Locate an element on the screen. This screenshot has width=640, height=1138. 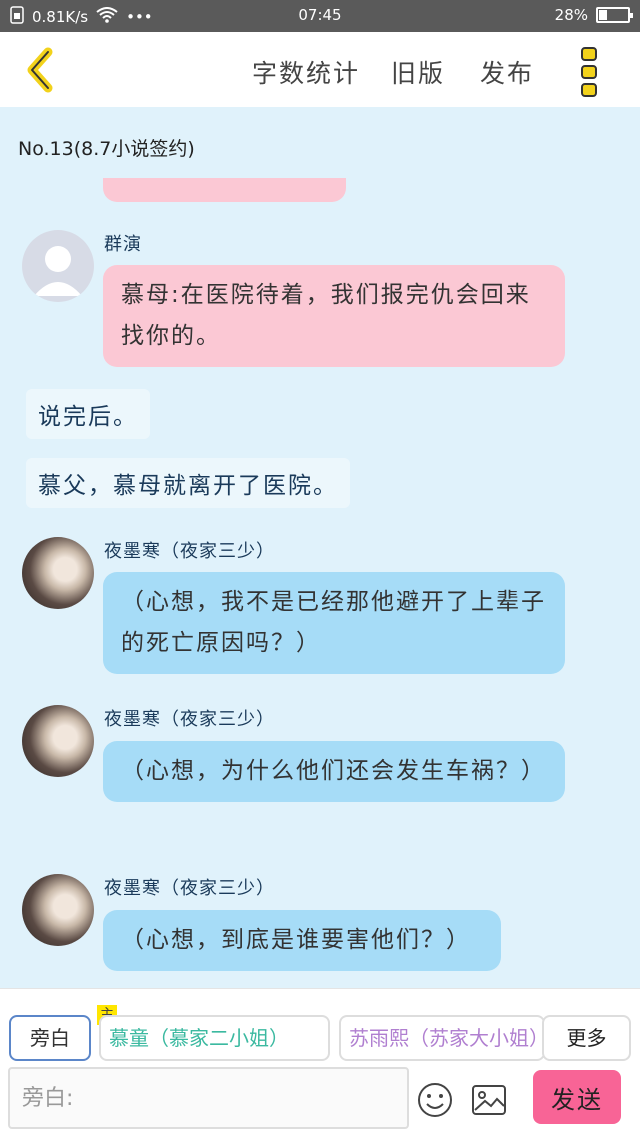
message-bubble: （心想，到底是谁要害他们？） is located at coordinates (302, 940).